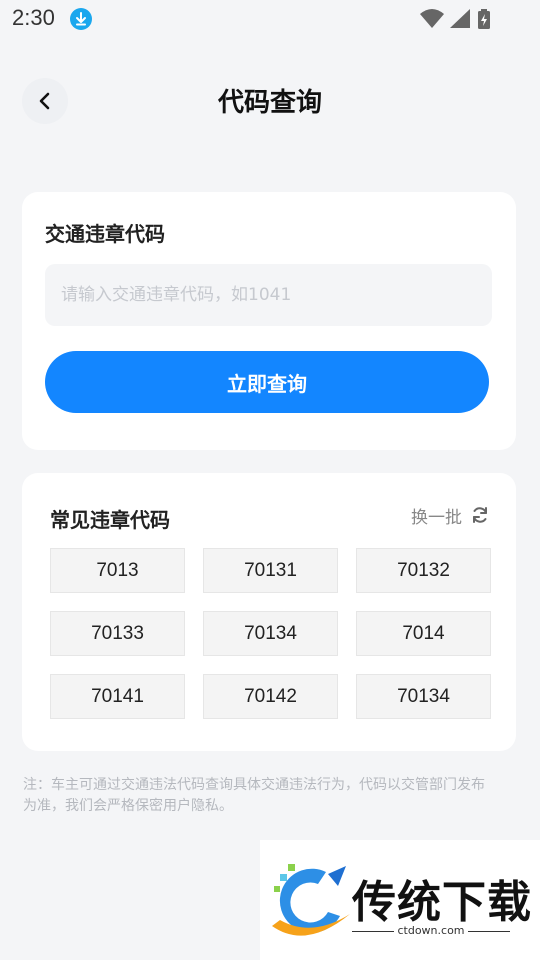 This screenshot has height=960, width=540. I want to click on site-watermark: 传统下载 ctdown.com, so click(400, 900).